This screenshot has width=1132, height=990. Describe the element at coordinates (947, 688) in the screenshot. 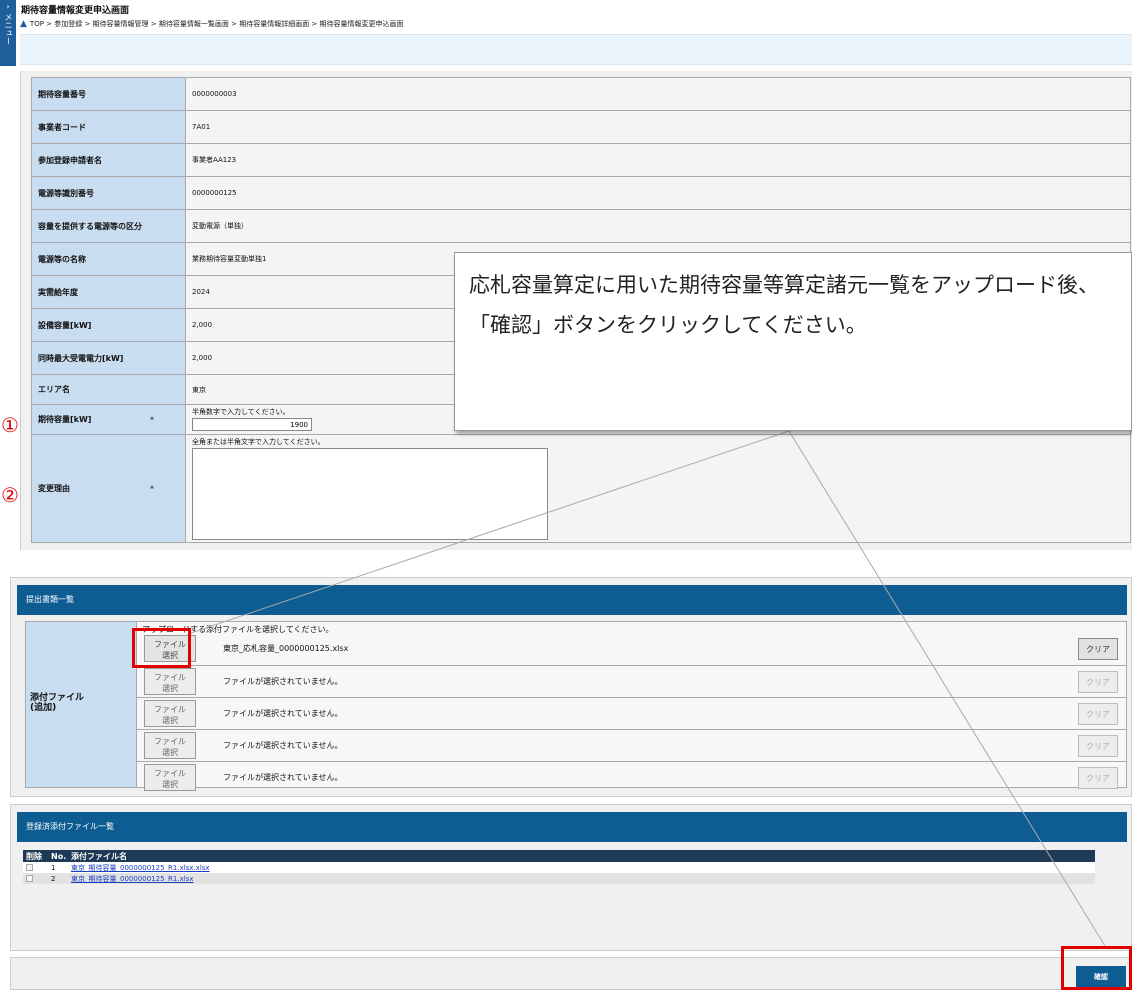

I see `leader-line-to-confirm-button` at that location.